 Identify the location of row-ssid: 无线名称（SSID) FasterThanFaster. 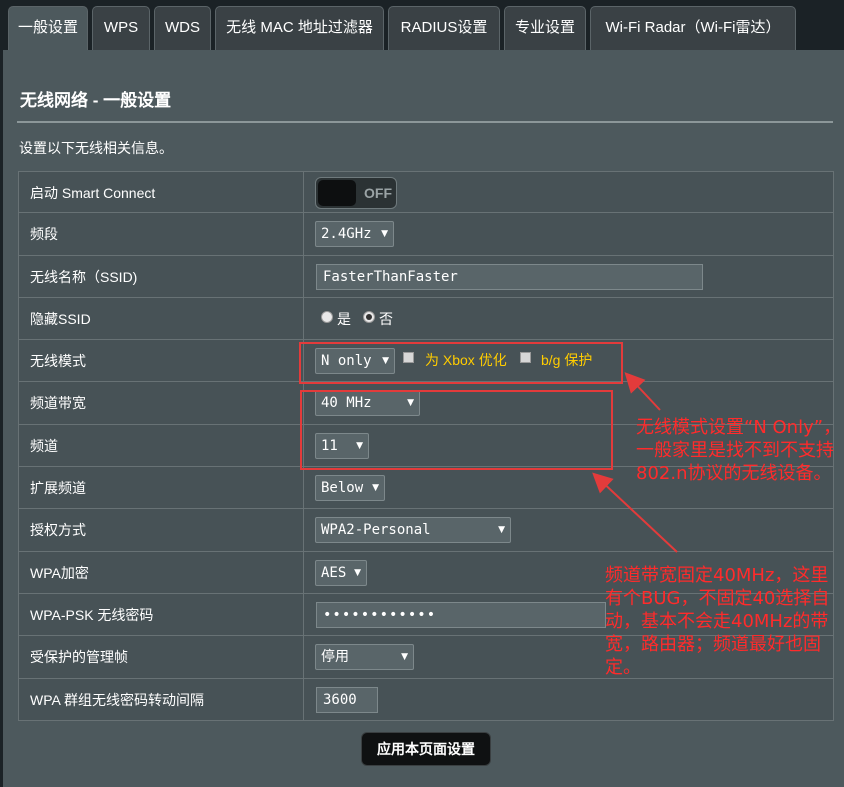
(426, 277).